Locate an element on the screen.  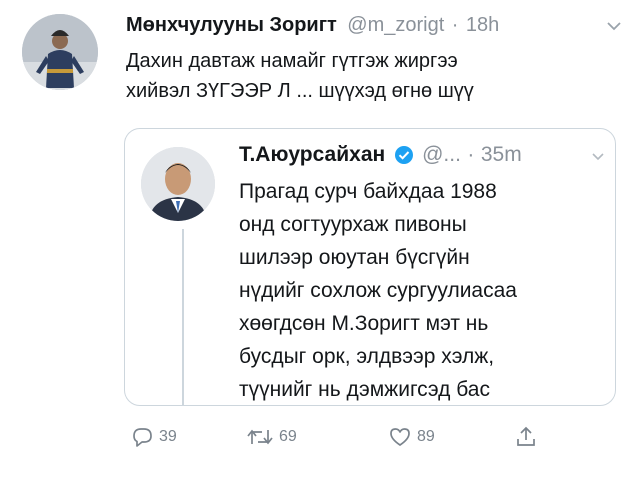
author-handle: @m_zorigt is located at coordinates (395, 25).